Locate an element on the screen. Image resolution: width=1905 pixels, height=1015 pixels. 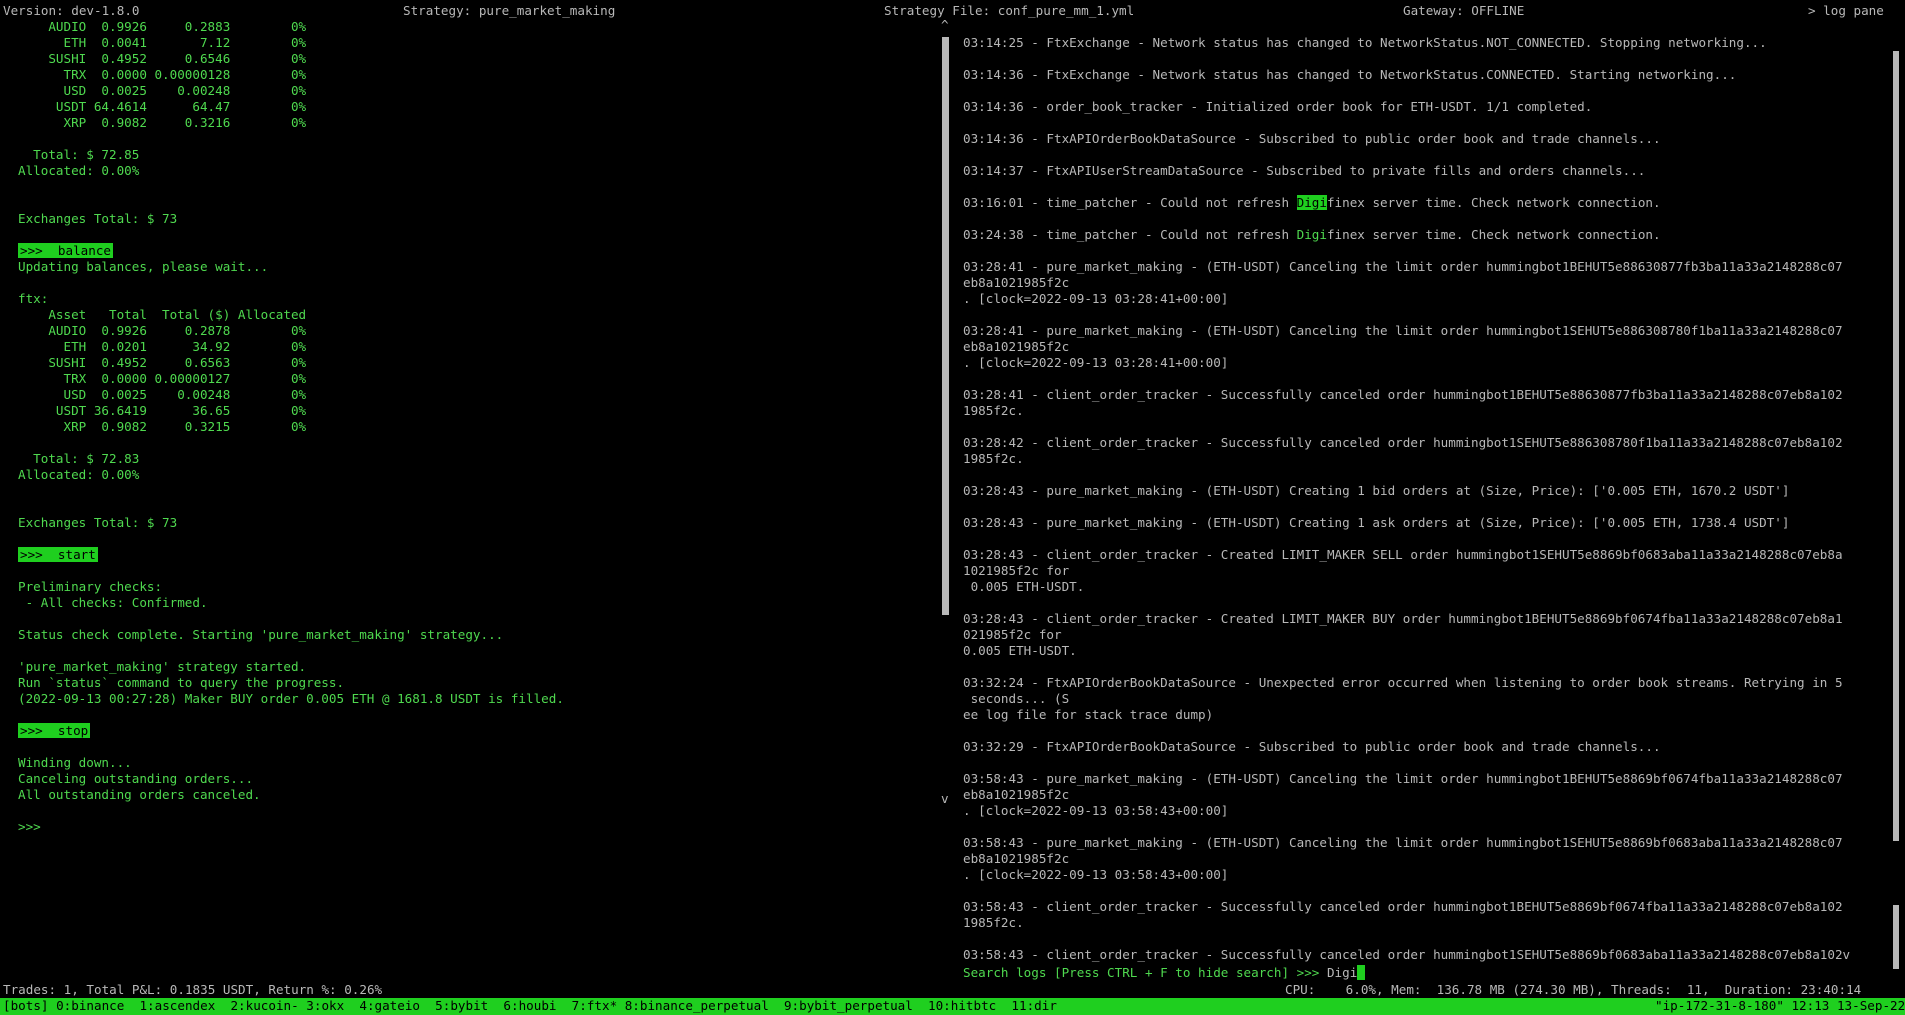
output-line: TRX 0.0000 0.00000128 0% is located at coordinates (478, 75).